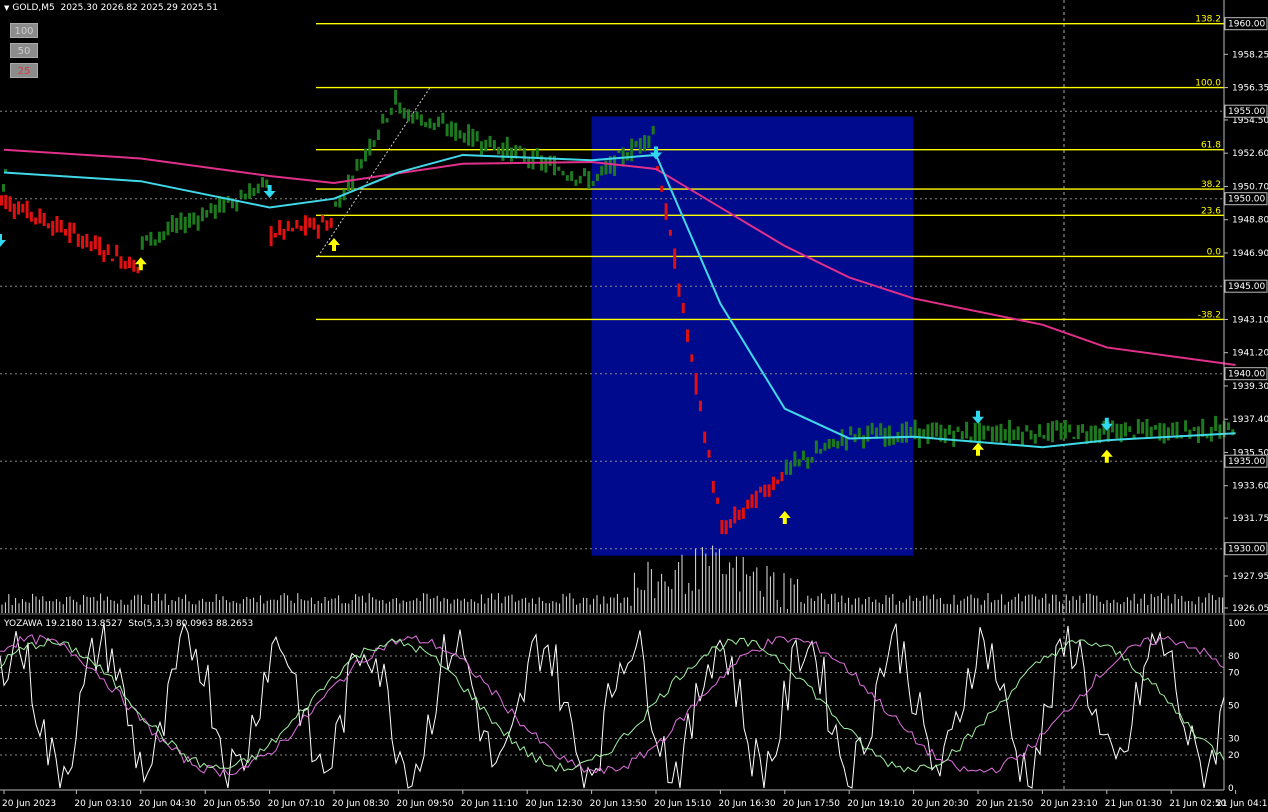 The height and width of the screenshot is (812, 1268). Describe the element at coordinates (24, 70) in the screenshot. I see `zoom-25-button: 25` at that location.